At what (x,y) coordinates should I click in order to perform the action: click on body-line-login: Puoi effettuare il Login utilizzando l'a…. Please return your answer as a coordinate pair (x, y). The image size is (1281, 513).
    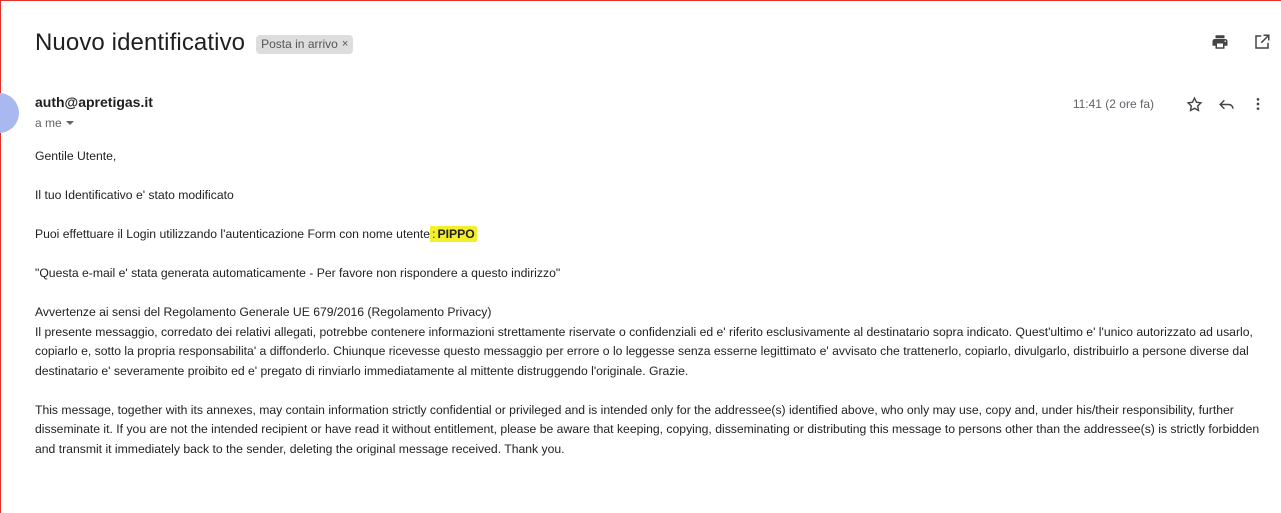
    Looking at the image, I should click on (655, 235).